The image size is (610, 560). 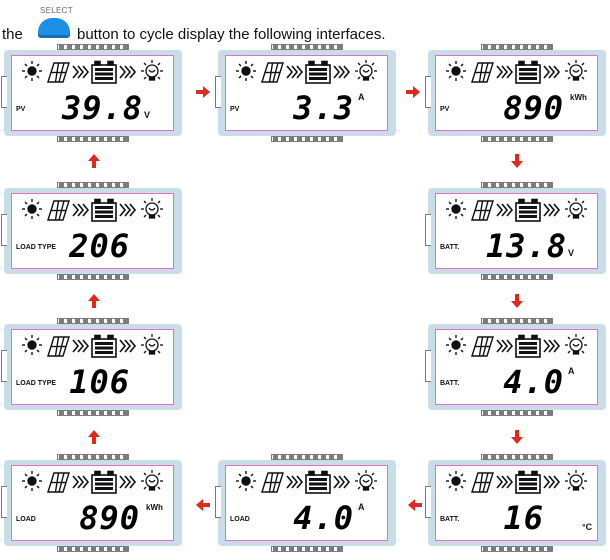 I want to click on screen-value: 106, so click(x=99, y=382).